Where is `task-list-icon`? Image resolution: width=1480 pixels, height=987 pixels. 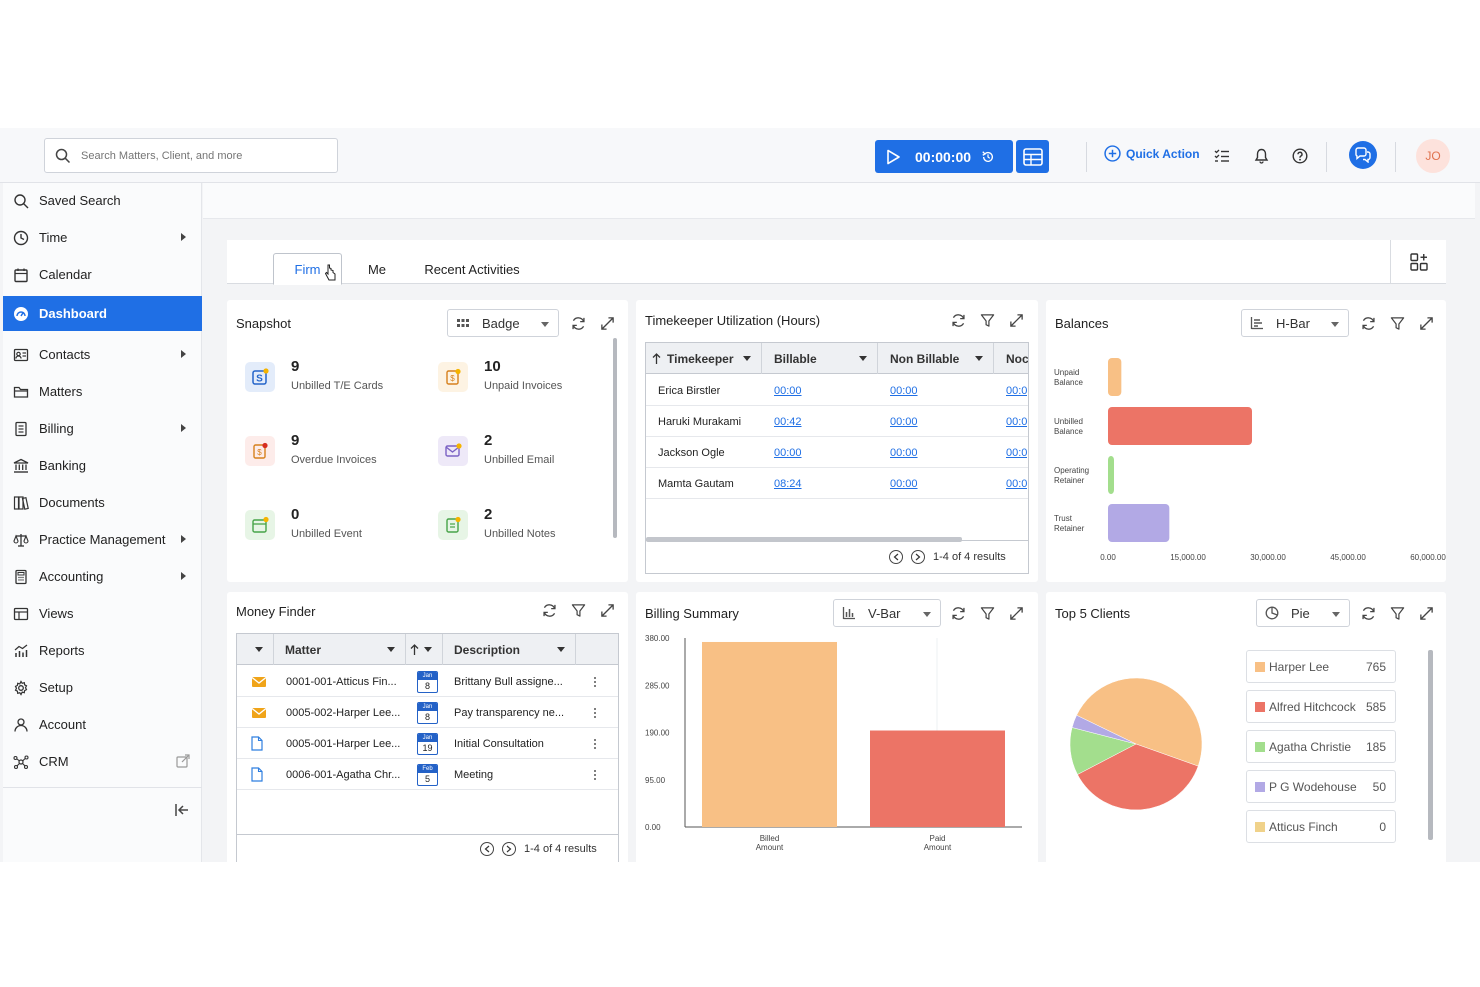
task-list-icon is located at coordinates (1222, 156).